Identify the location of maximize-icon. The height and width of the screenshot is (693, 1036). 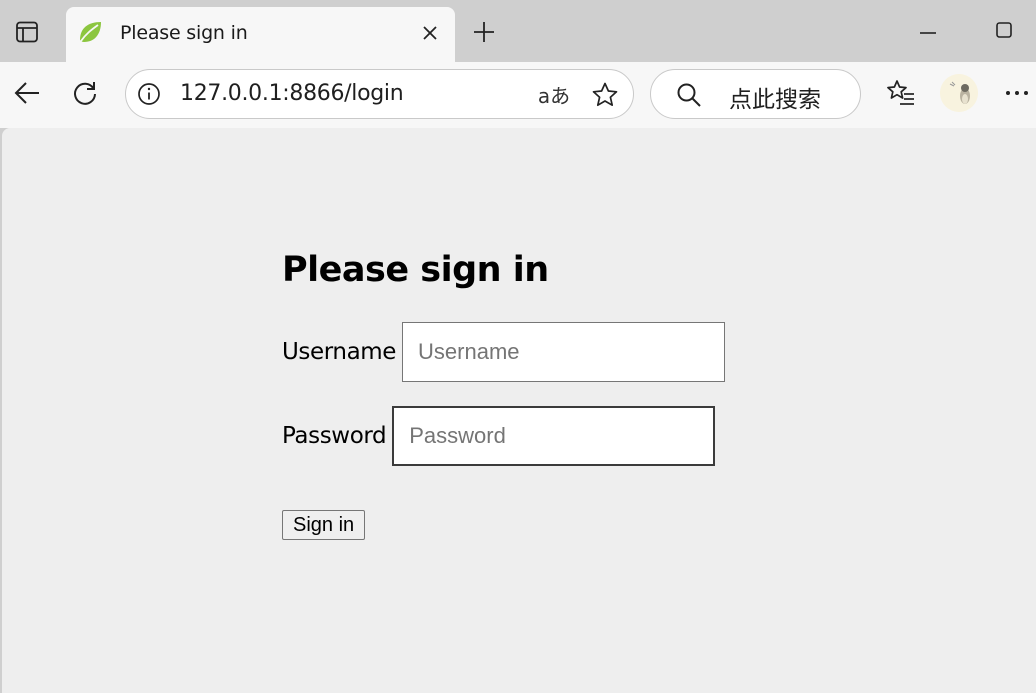
(1004, 30).